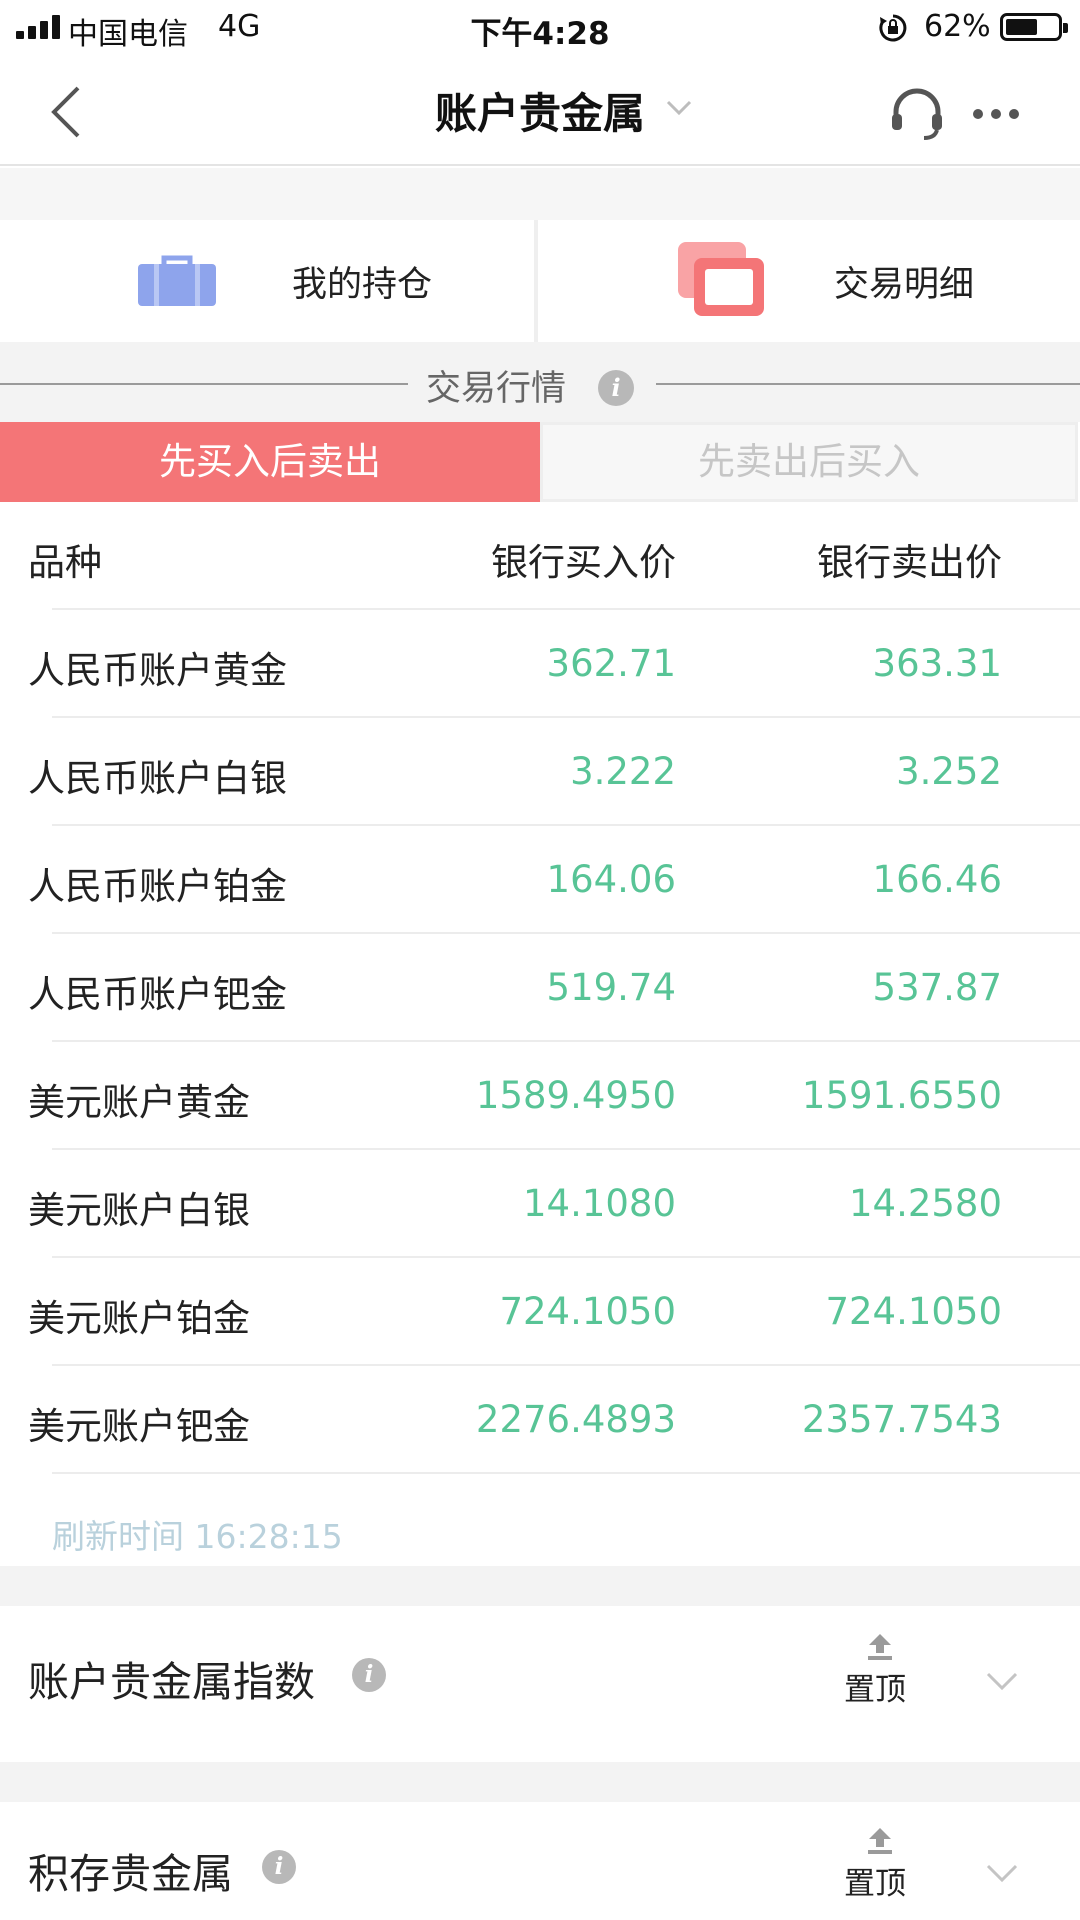 Image resolution: width=1080 pixels, height=1920 pixels. Describe the element at coordinates (587, 1311) in the screenshot. I see `buy-price: 724.1050` at that location.